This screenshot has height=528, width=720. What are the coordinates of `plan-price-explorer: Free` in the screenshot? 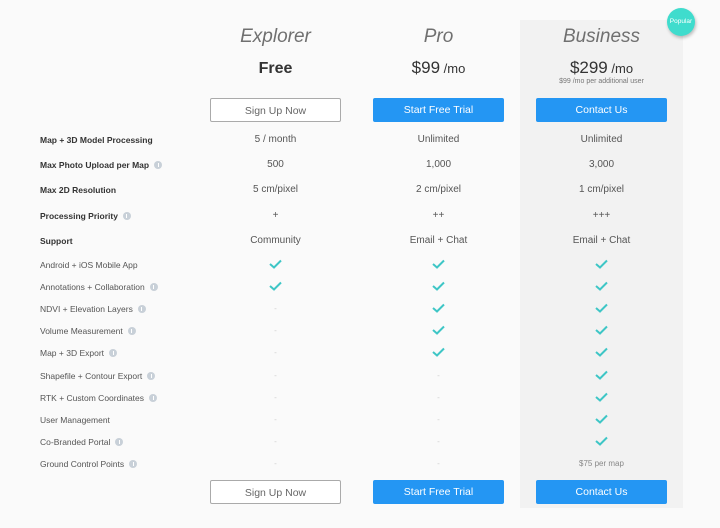 It's located at (275, 69).